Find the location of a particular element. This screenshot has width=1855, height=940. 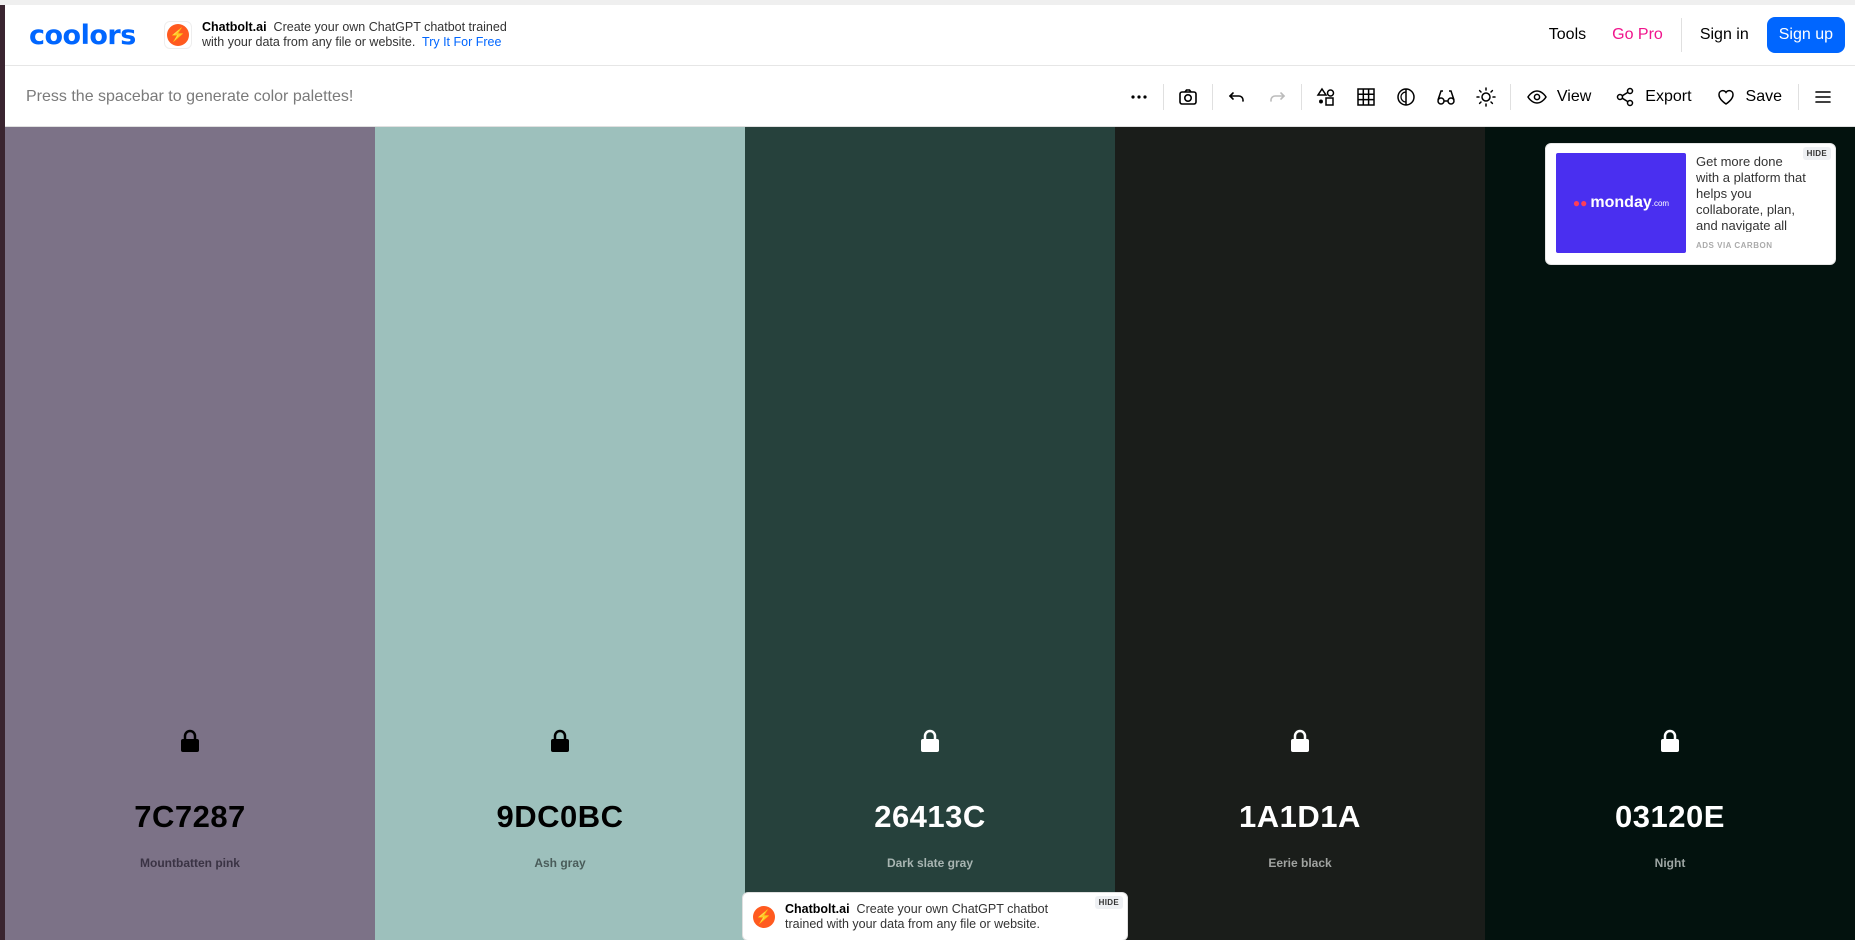

eye-icon is located at coordinates (1537, 96).